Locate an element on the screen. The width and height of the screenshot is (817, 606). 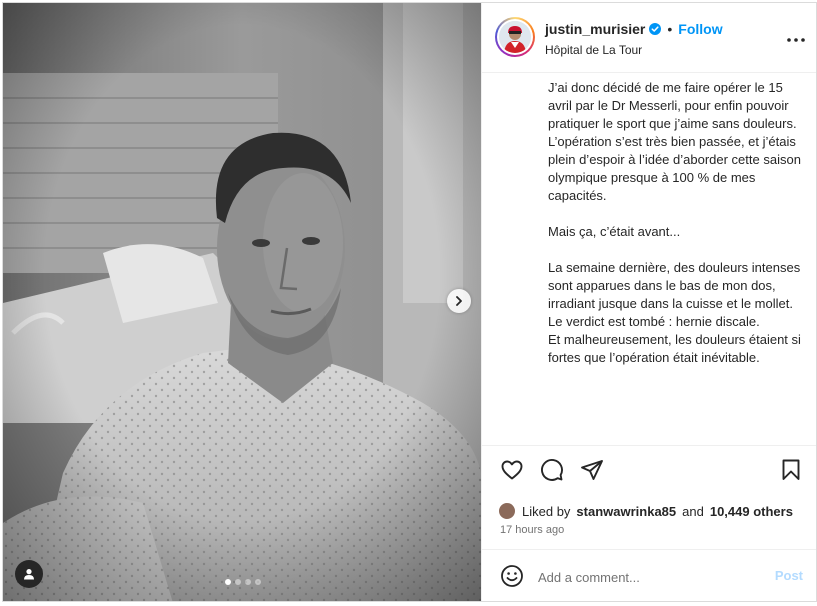
post-timestamp: 17 hours ago is located at coordinates (532, 530).